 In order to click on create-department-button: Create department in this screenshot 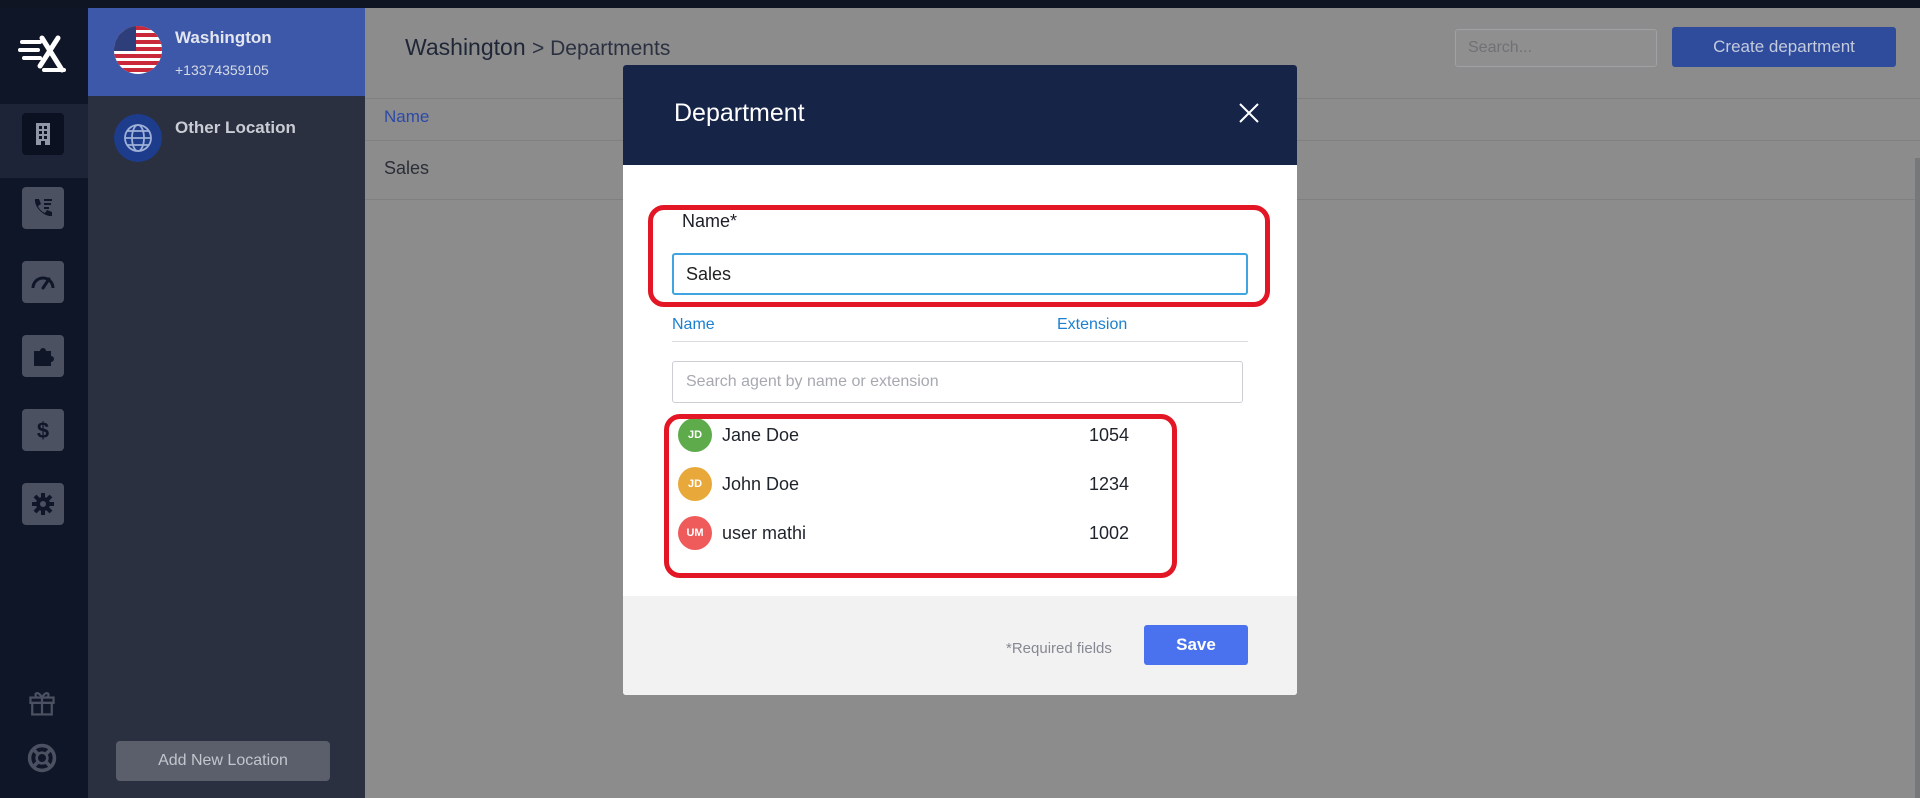, I will do `click(1784, 47)`.